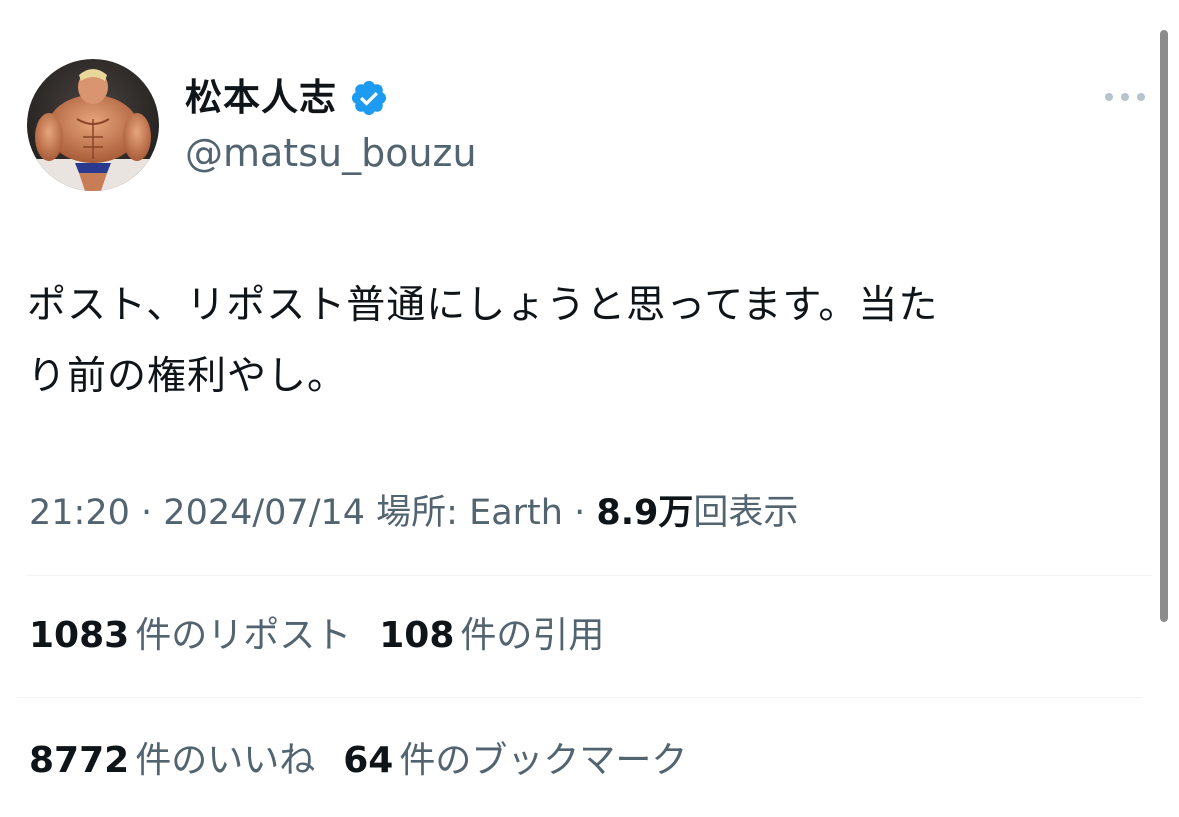 This screenshot has width=1179, height=817. Describe the element at coordinates (243, 635) in the screenshot. I see `reposts-label: 件のリポスト` at that location.